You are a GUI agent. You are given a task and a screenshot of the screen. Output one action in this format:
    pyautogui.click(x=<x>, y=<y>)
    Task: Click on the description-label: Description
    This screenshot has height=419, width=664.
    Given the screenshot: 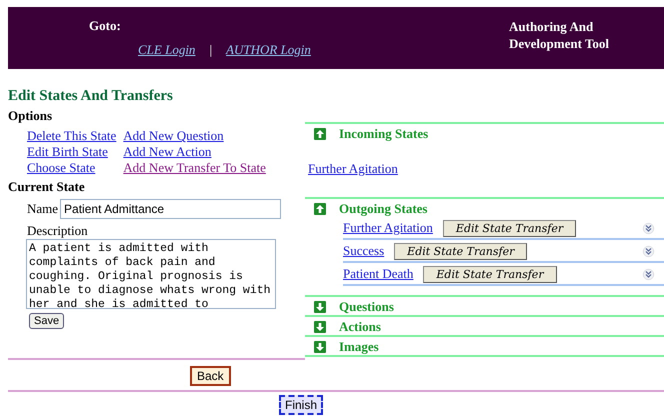 What is the action you would take?
    pyautogui.click(x=57, y=230)
    